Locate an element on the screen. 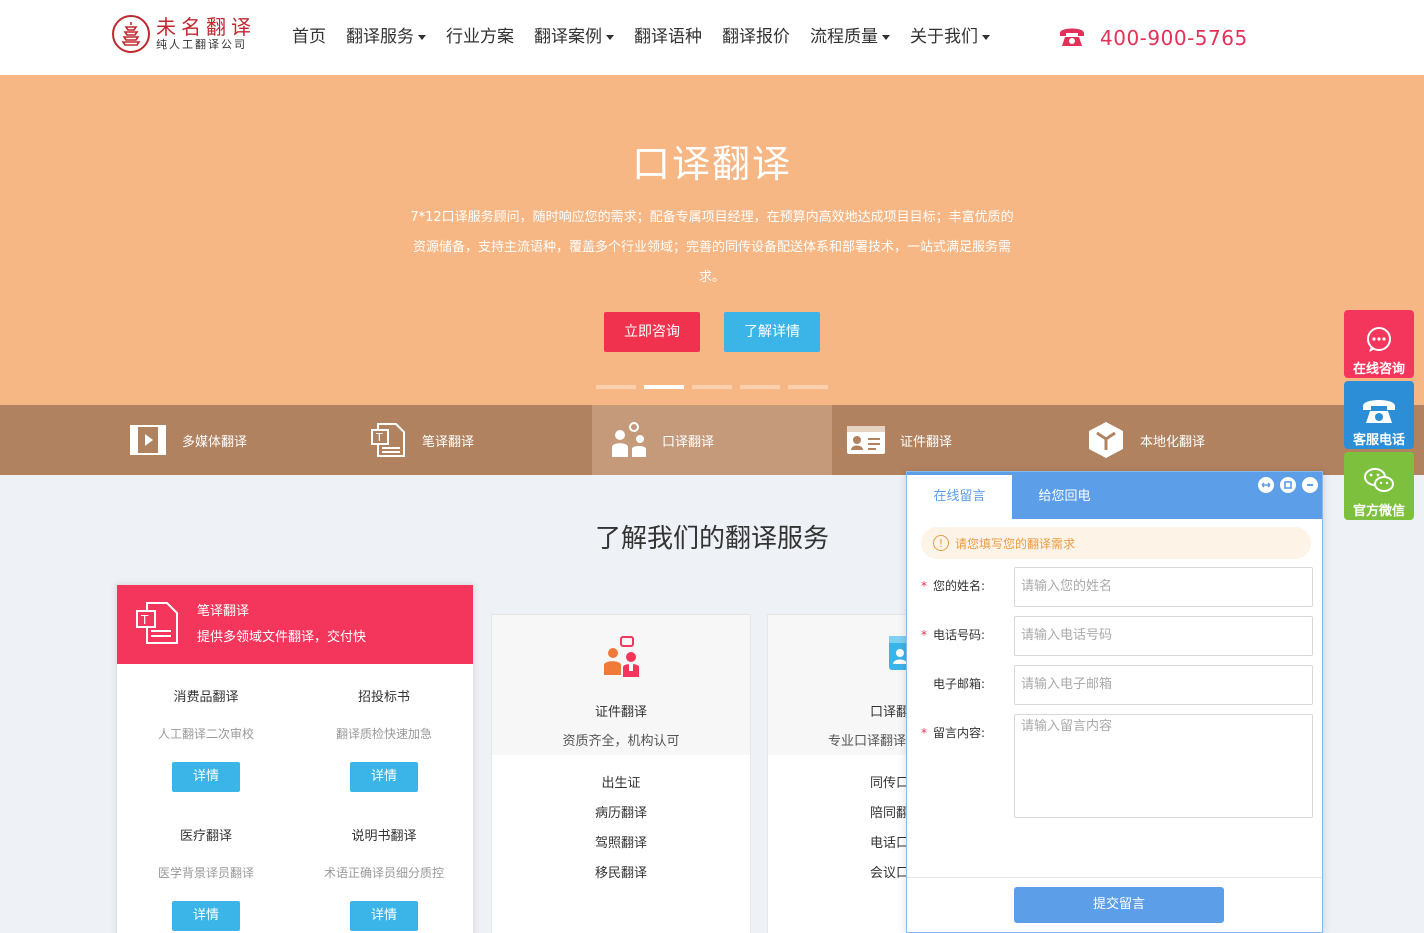  service-item: 招投标书 翻译质检快速加急 详情 is located at coordinates (384, 739).